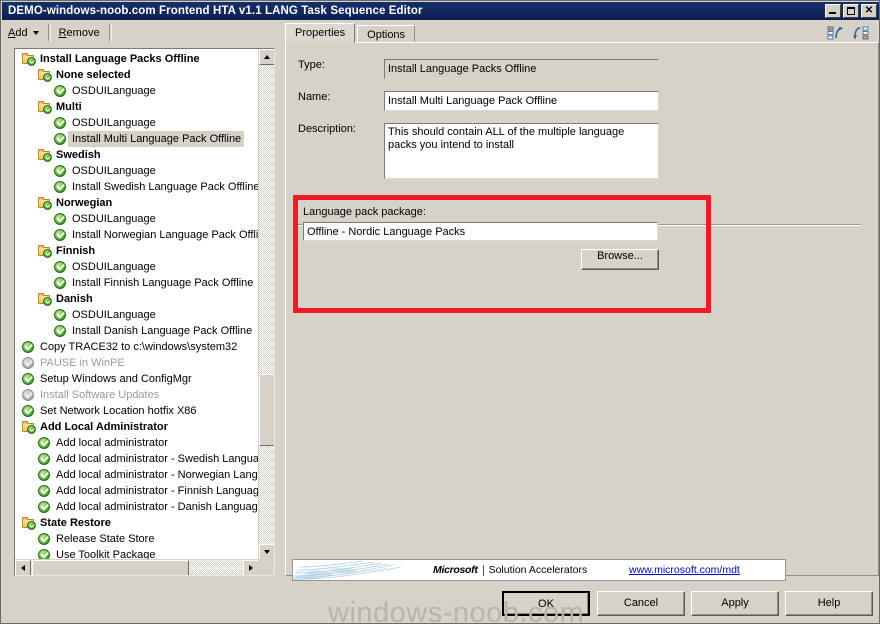 This screenshot has height=624, width=880. What do you see at coordinates (327, 129) in the screenshot?
I see `description-label: Description:` at bounding box center [327, 129].